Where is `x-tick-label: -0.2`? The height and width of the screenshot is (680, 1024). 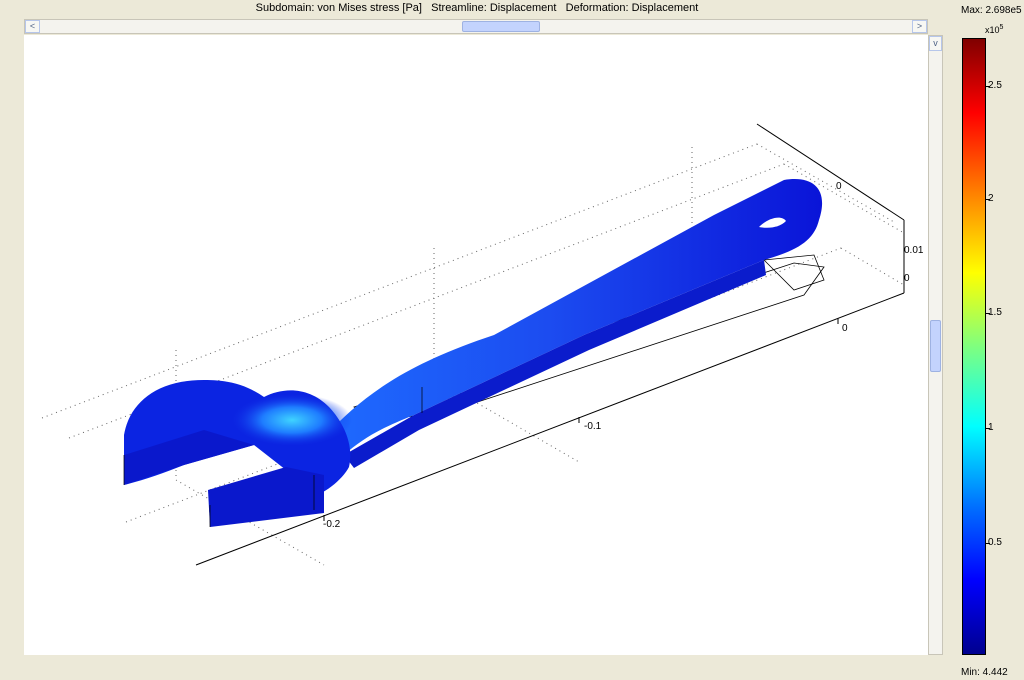 x-tick-label: -0.2 is located at coordinates (332, 524).